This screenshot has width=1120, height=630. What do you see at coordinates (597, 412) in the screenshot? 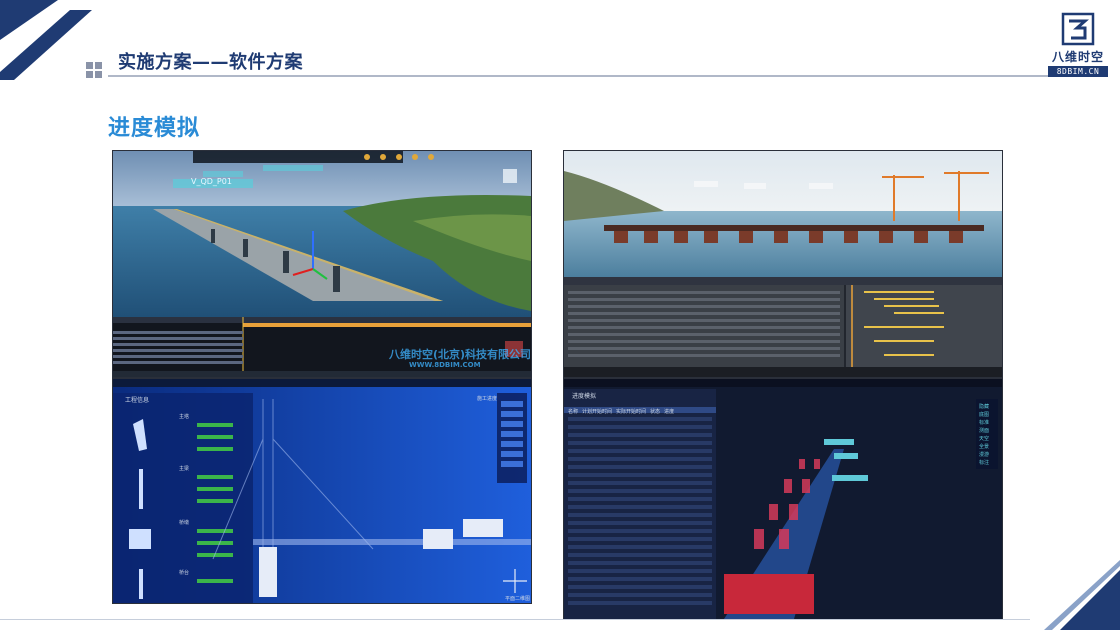
I see `table-header-plan-start: 计划开始时间` at bounding box center [597, 412].